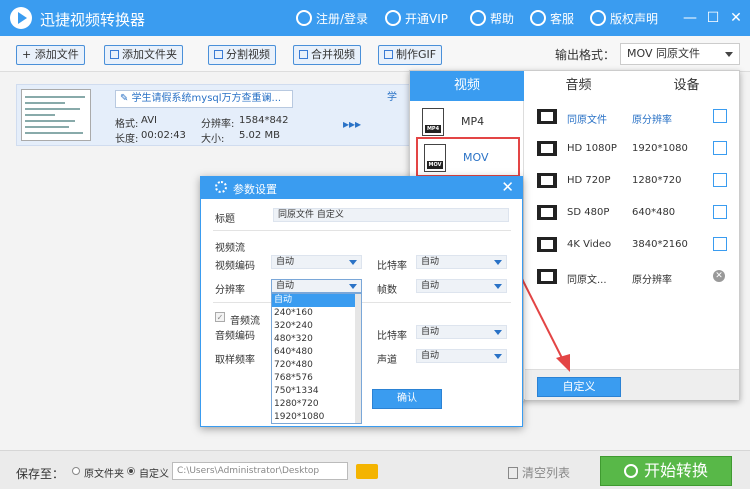 Image resolution: width=750 pixels, height=489 pixels. What do you see at coordinates (407, 399) in the screenshot?
I see `confirm-button: 确认` at bounding box center [407, 399].